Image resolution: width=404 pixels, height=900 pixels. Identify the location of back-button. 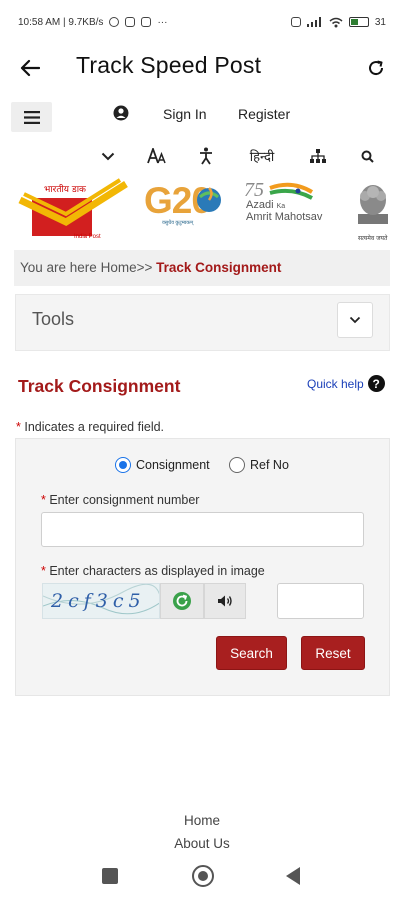
(30, 68).